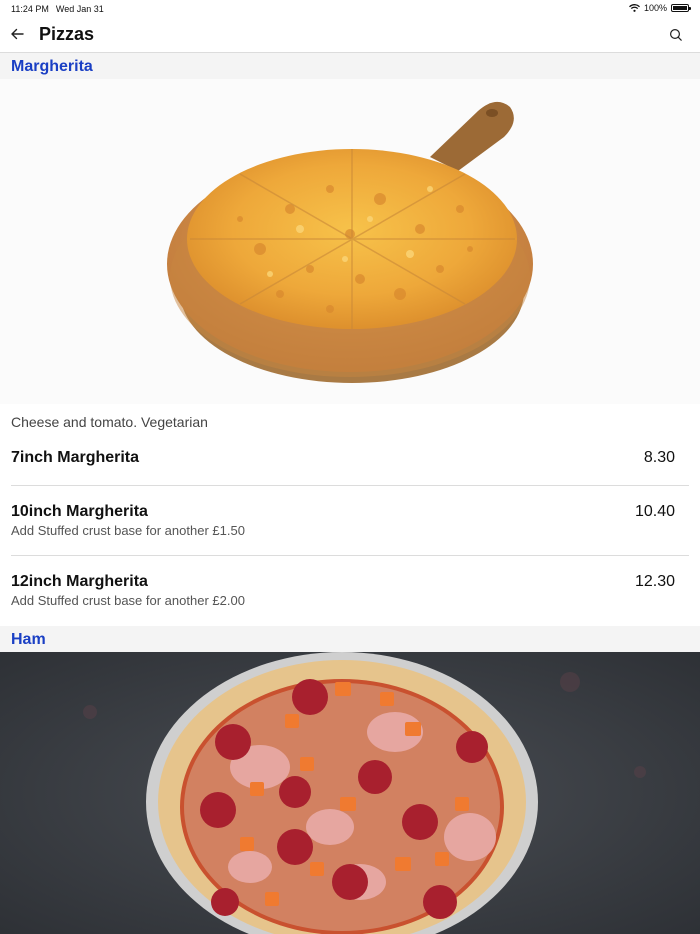  I want to click on status-bar: 11:24 PM Wed Jan 31 100%, so click(350, 9).